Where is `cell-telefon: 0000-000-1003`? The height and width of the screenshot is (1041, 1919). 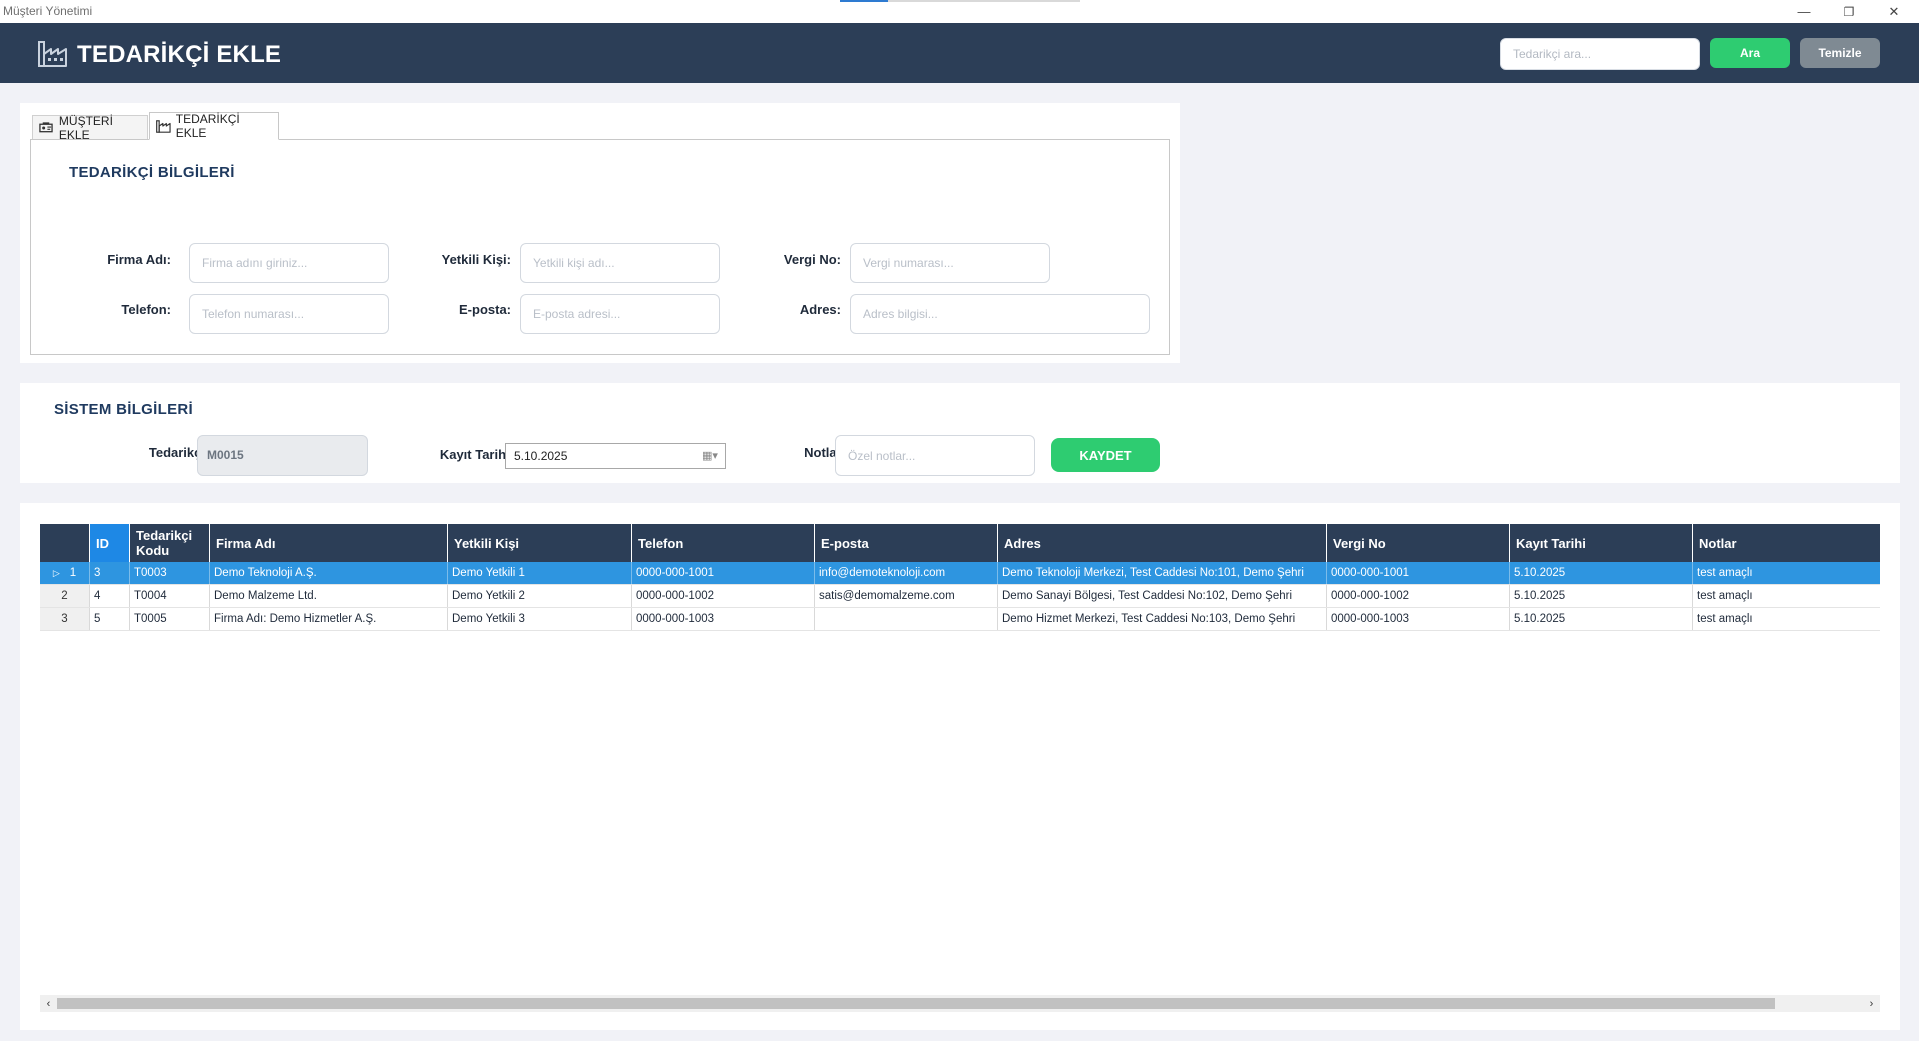
cell-telefon: 0000-000-1003 is located at coordinates (723, 619).